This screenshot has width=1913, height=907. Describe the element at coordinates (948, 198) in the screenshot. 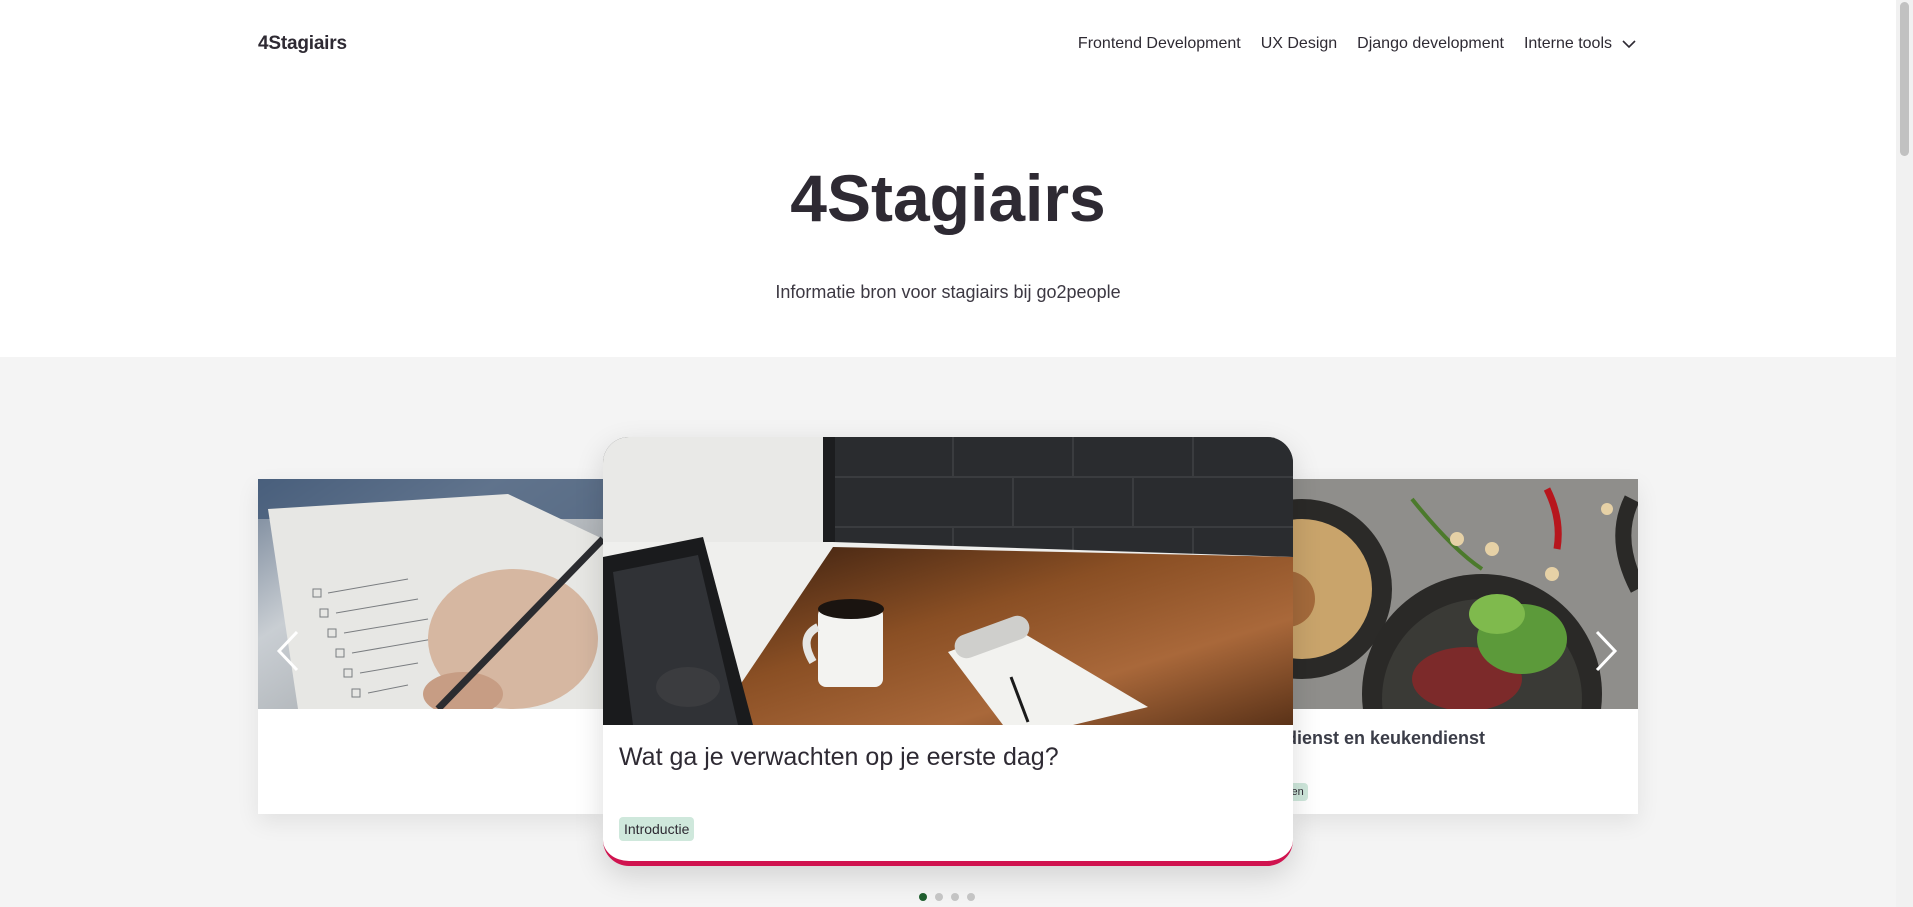

I see `hero-title: 4Stagiairs` at that location.